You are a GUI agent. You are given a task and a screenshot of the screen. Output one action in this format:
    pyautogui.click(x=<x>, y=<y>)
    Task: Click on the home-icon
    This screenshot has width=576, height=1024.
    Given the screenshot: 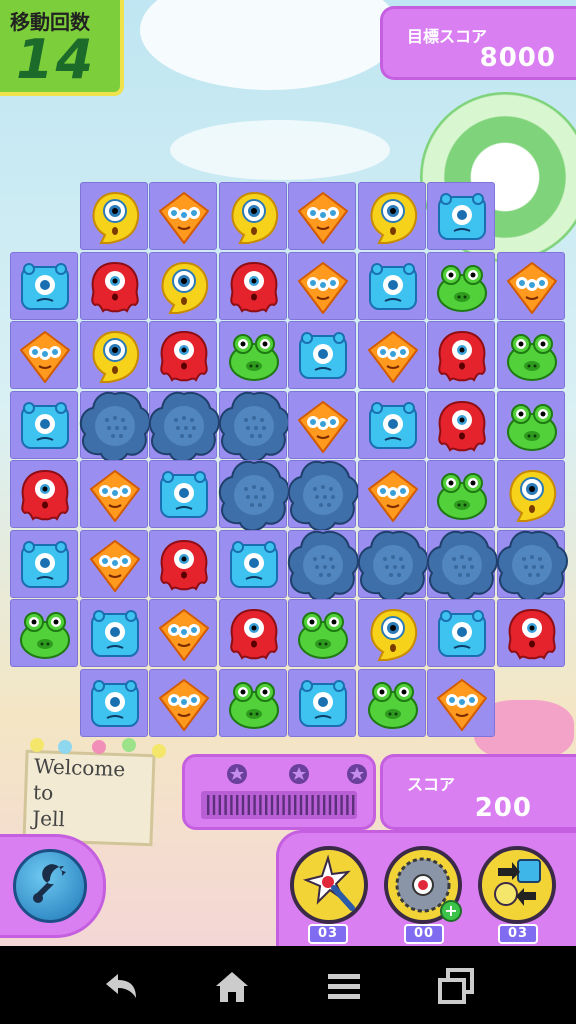 What is the action you would take?
    pyautogui.click(x=232, y=986)
    